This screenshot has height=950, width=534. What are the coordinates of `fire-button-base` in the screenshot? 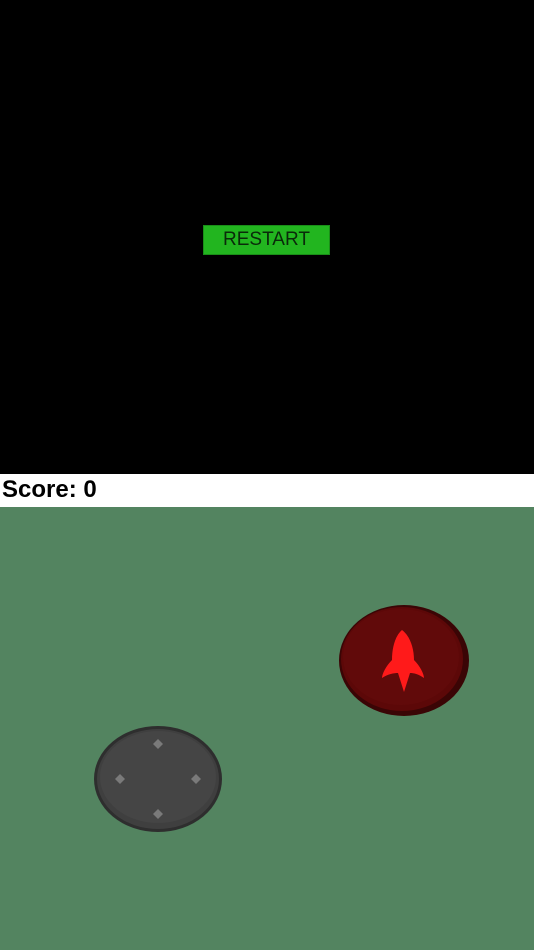 It's located at (404, 660).